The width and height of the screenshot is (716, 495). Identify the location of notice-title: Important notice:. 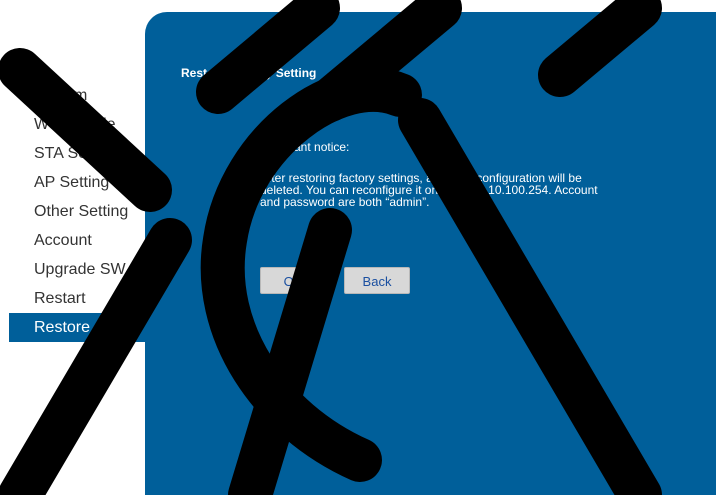
(305, 147).